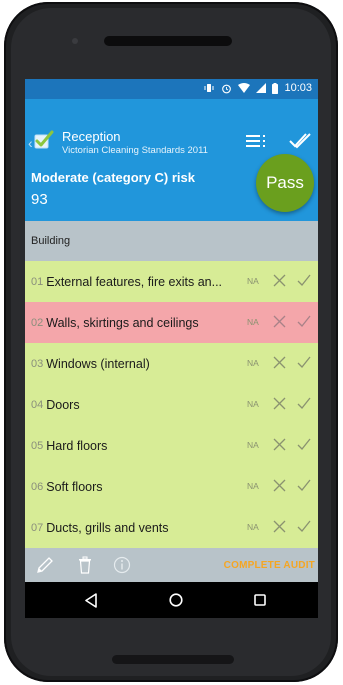  I want to click on pass-result-button: Pass, so click(285, 183).